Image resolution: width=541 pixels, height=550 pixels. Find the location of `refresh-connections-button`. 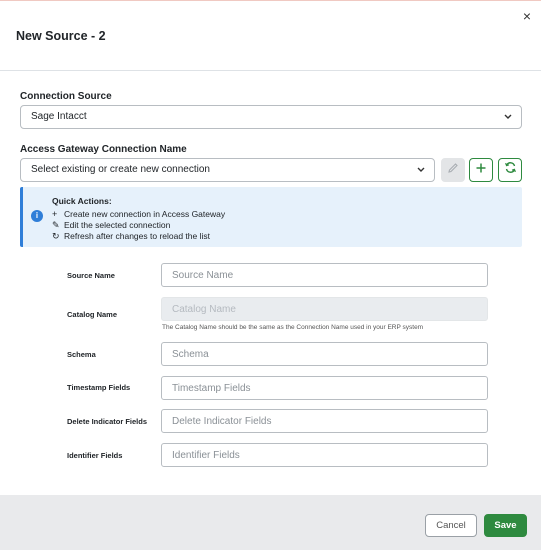

refresh-connections-button is located at coordinates (510, 170).